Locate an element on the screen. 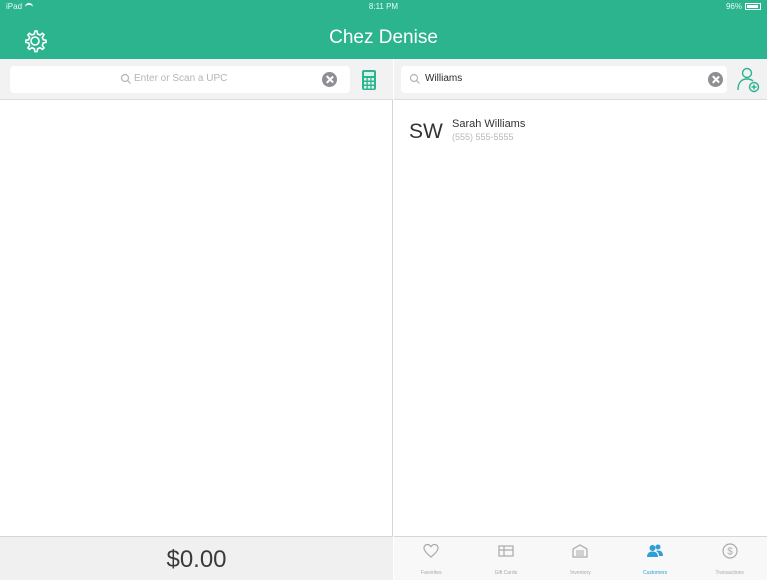 The width and height of the screenshot is (767, 580). app-title: Chez Denise is located at coordinates (383, 37).